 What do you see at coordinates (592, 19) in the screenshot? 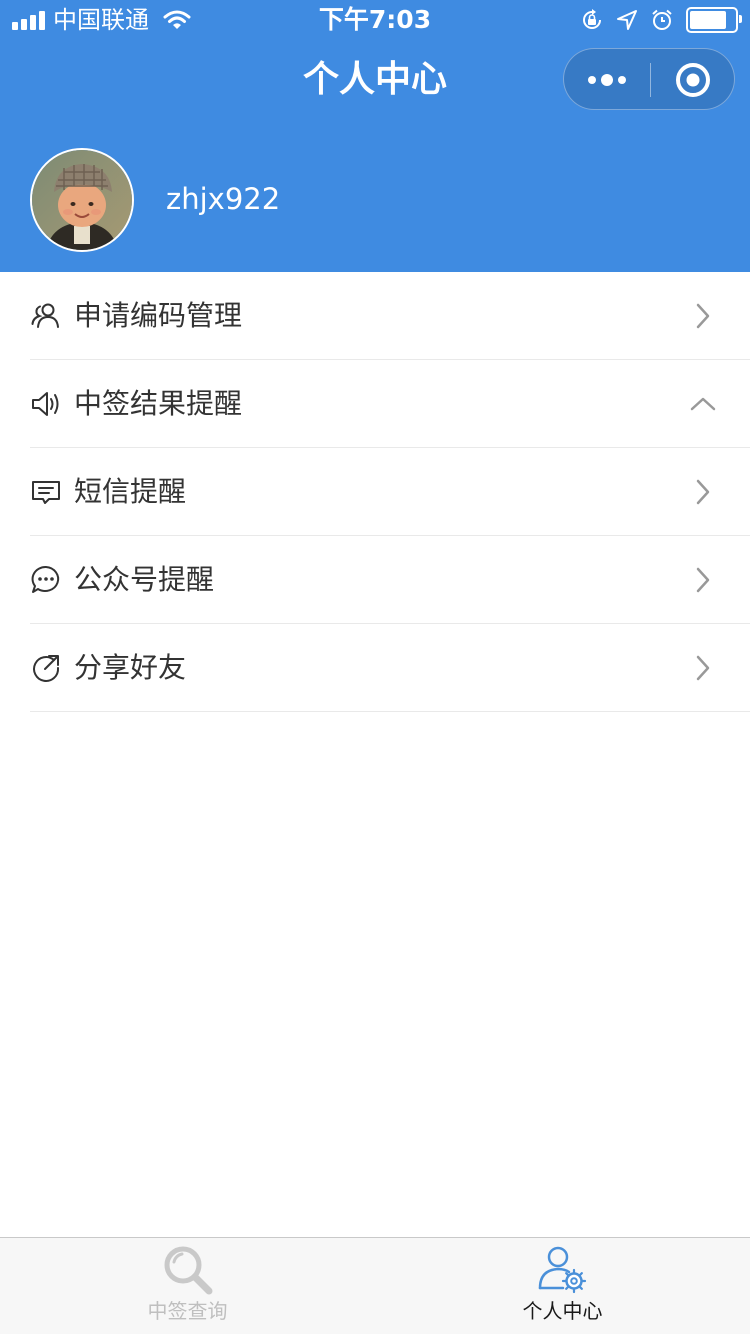
I see `rotation-lock-icon` at bounding box center [592, 19].